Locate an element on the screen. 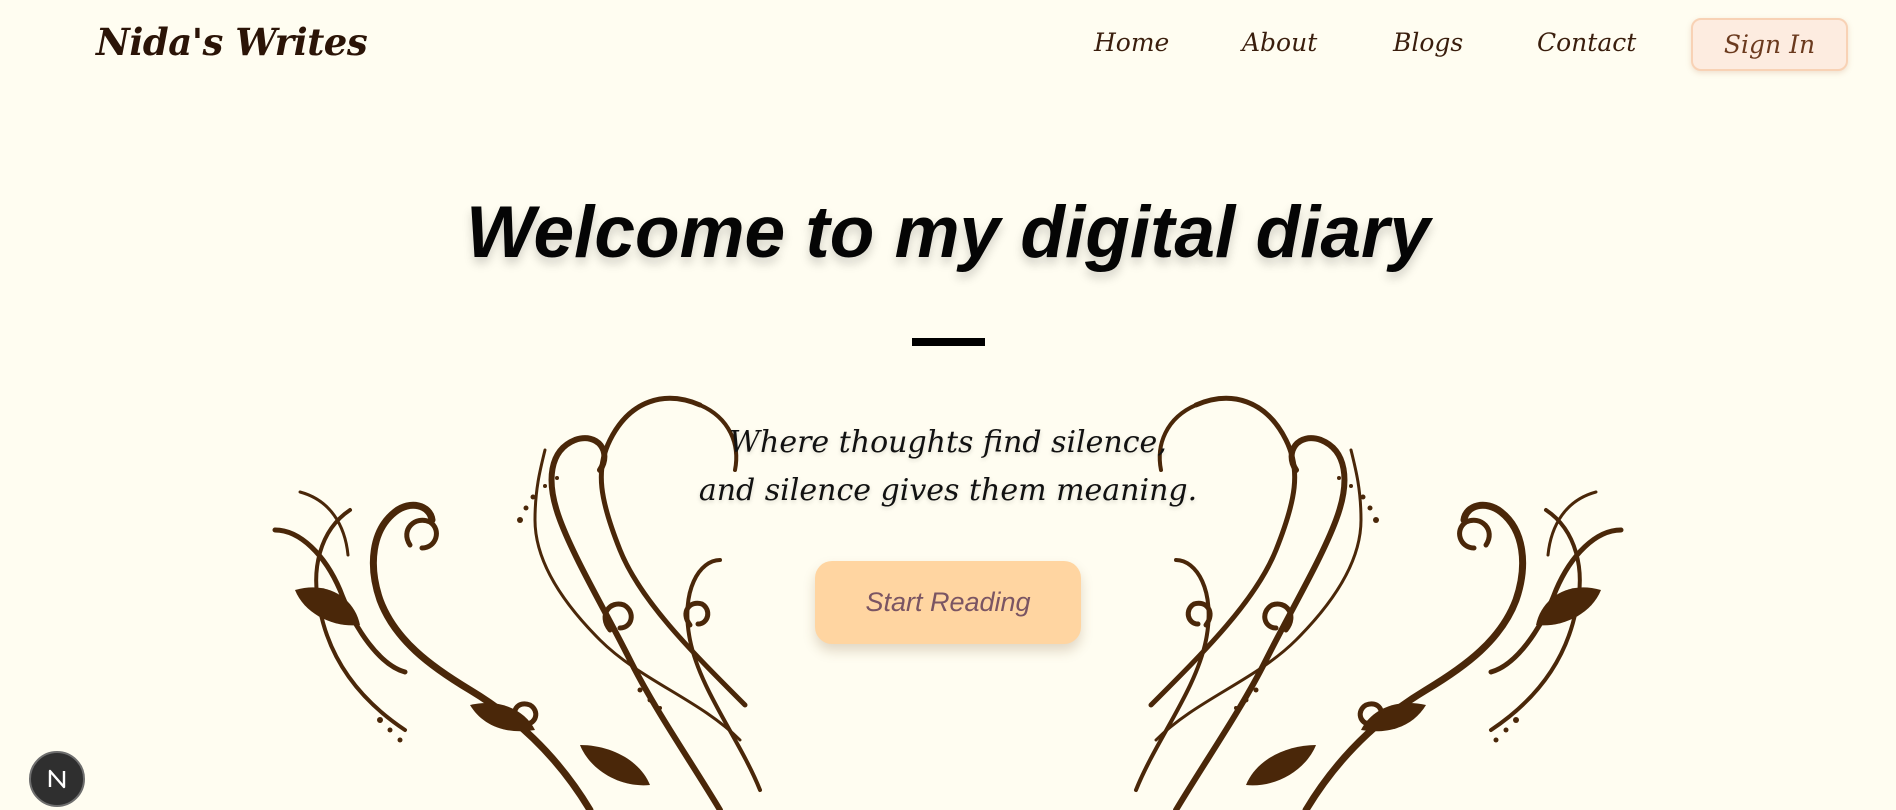 The height and width of the screenshot is (810, 1896). nextjs-n-glyph is located at coordinates (57, 779).